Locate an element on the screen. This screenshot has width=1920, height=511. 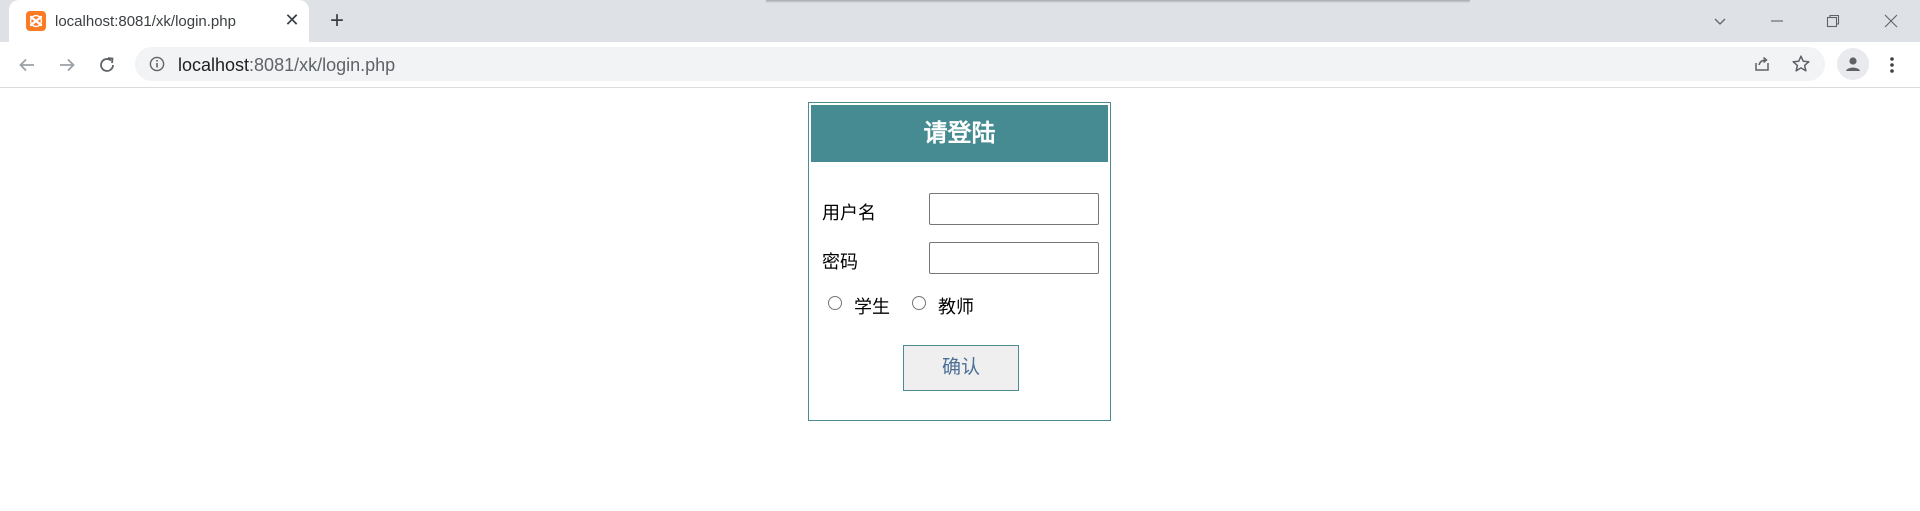
password-label: 密码 is located at coordinates (840, 262).